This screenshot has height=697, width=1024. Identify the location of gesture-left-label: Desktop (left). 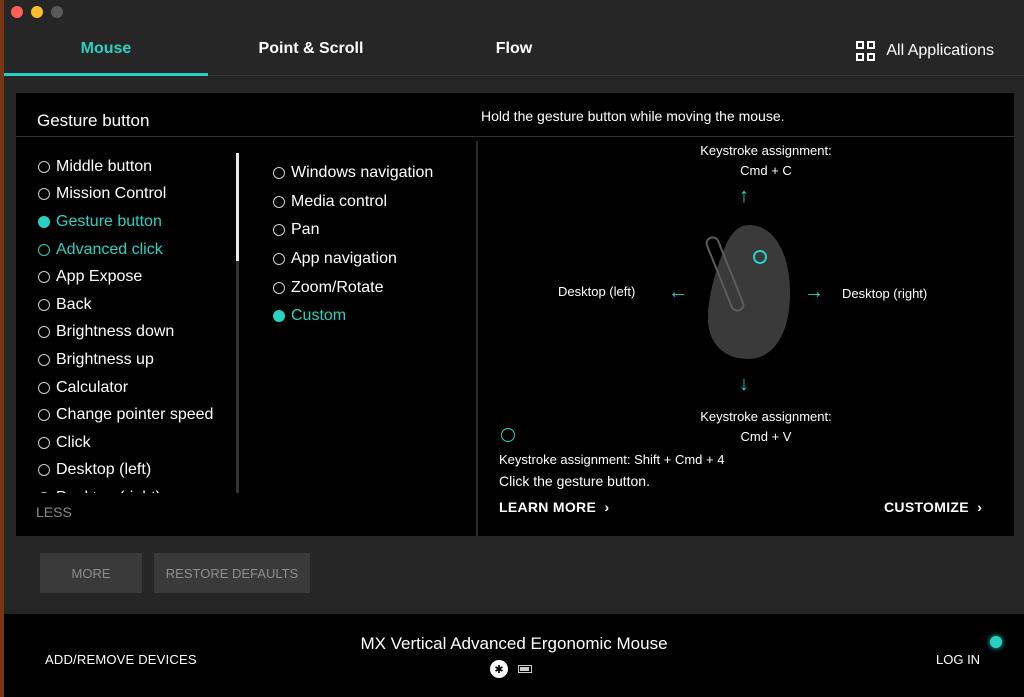
(596, 291).